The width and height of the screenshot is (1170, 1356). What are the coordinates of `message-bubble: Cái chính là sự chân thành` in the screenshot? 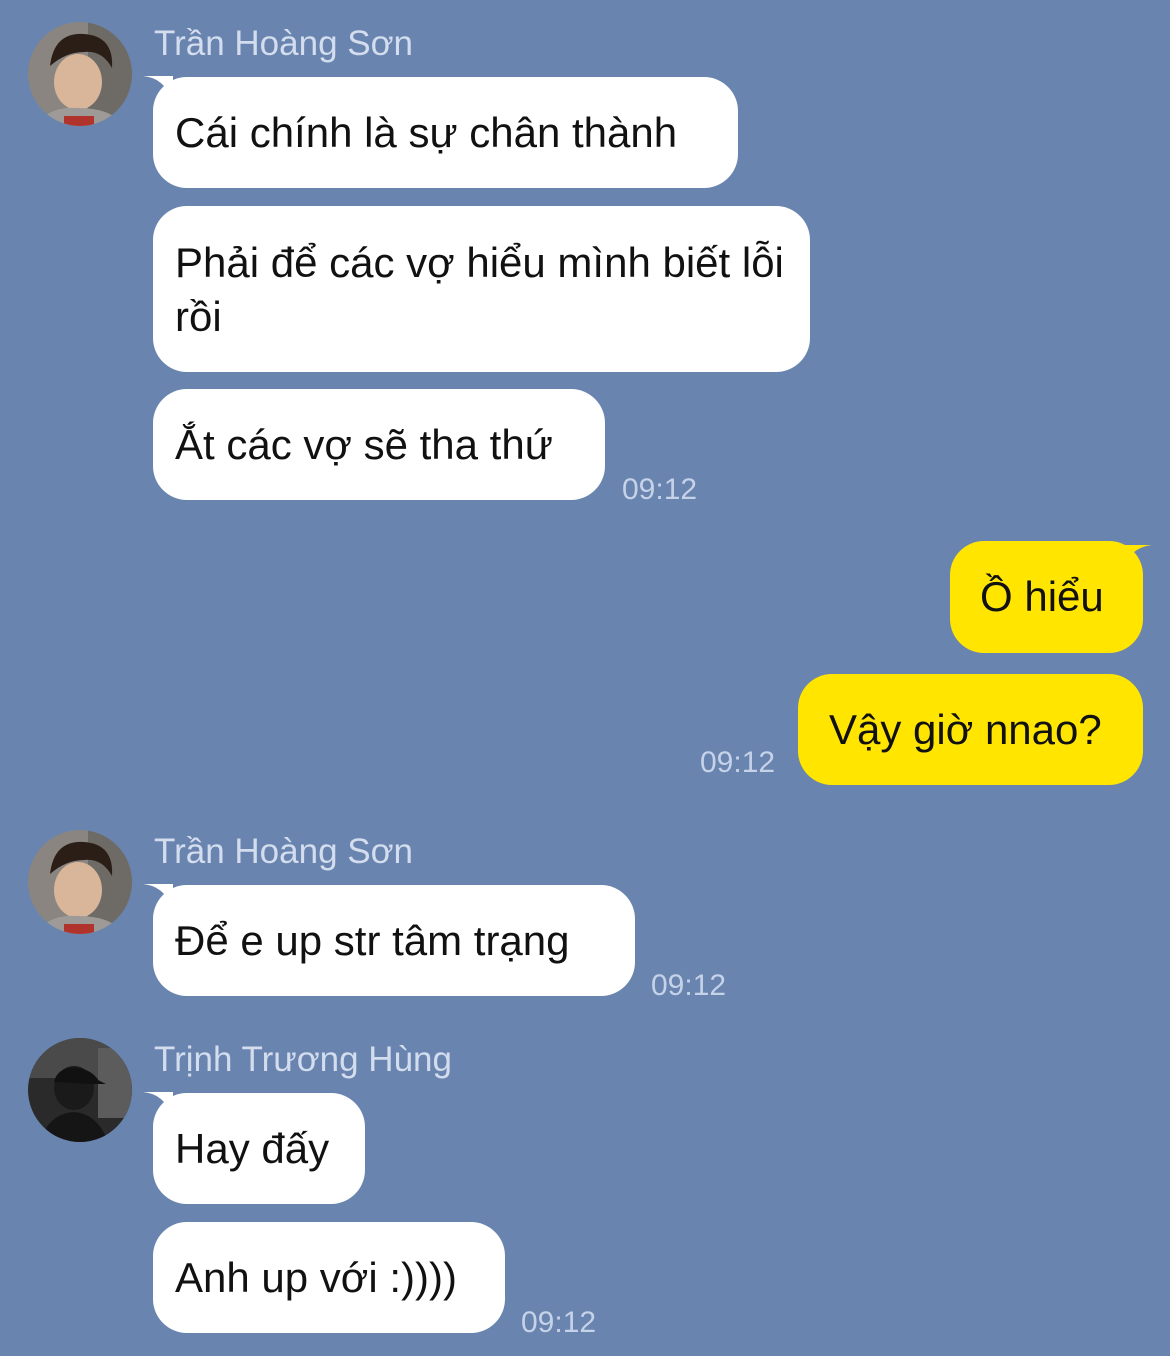 It's located at (445, 132).